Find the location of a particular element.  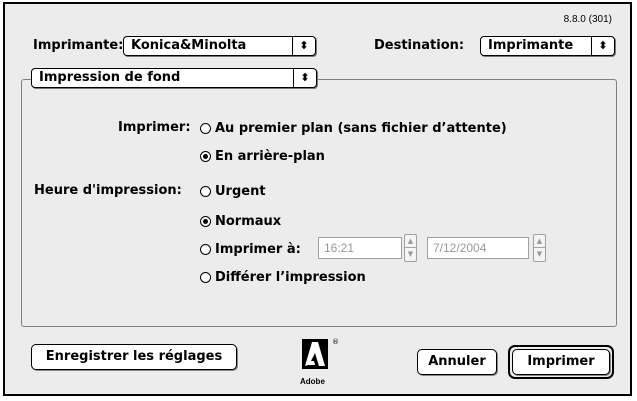

printer-popup: Konica&Minolta ⬍ is located at coordinates (219, 46).